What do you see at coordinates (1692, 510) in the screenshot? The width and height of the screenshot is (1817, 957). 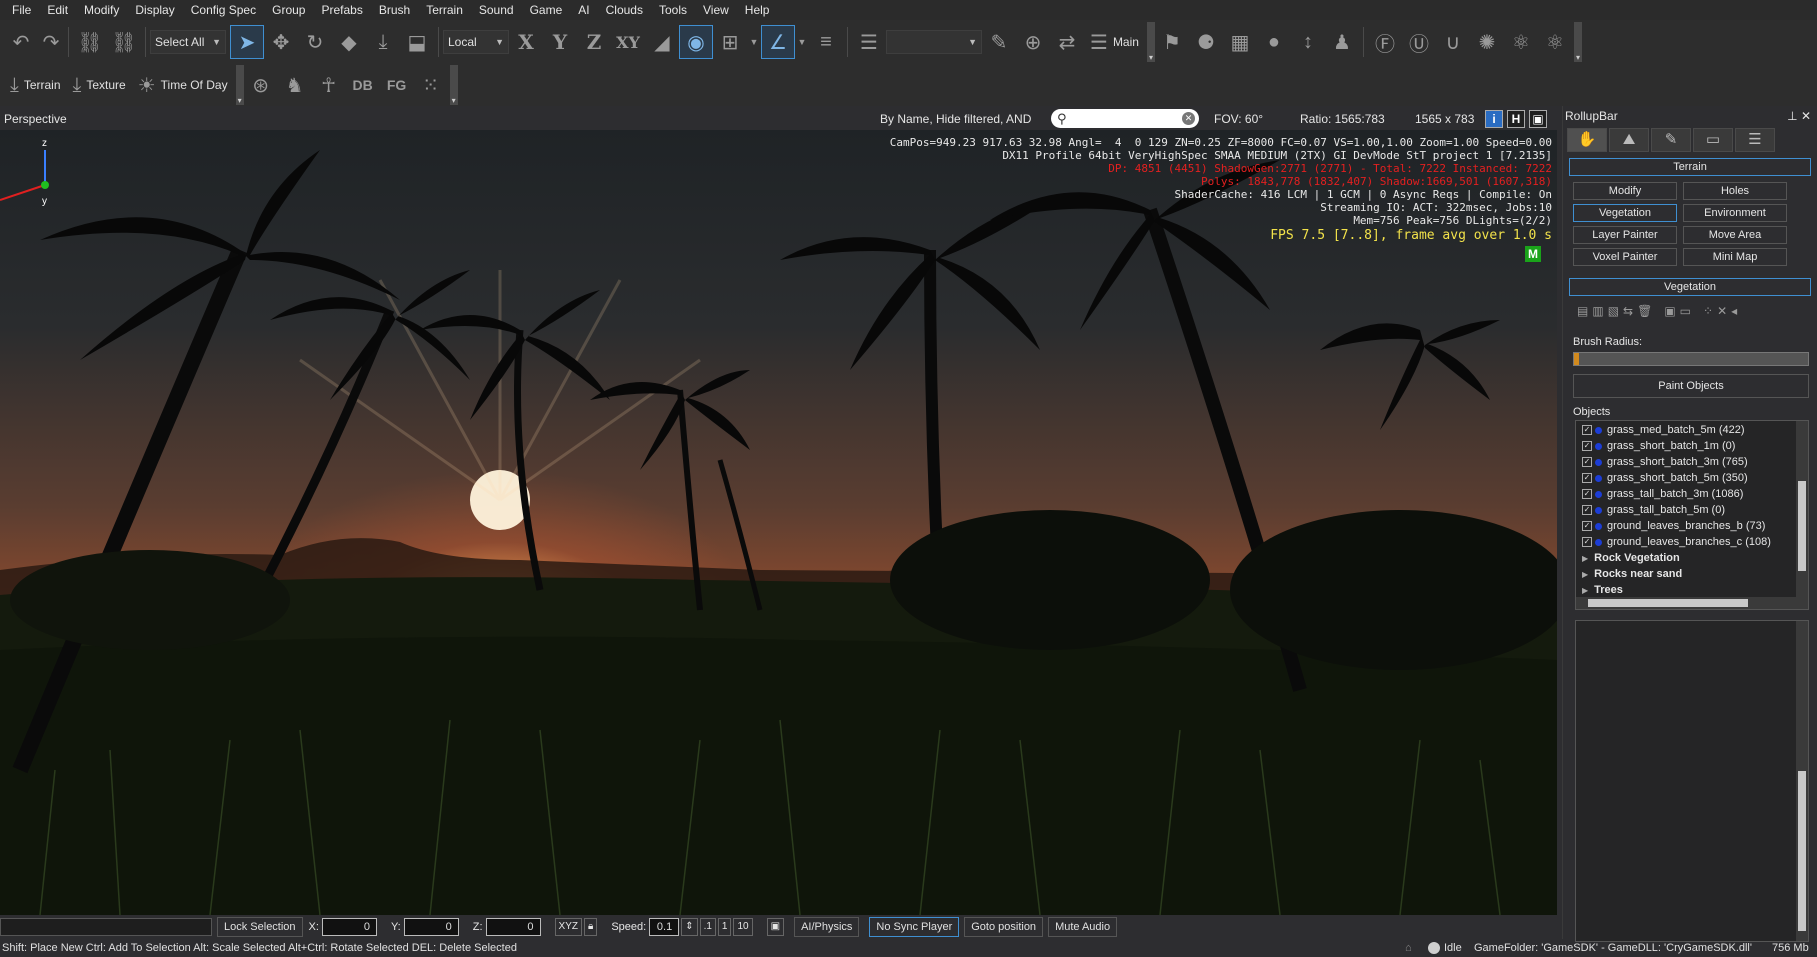 I see `list-item: ✓ grass_tall_batch_5m (0)` at bounding box center [1692, 510].